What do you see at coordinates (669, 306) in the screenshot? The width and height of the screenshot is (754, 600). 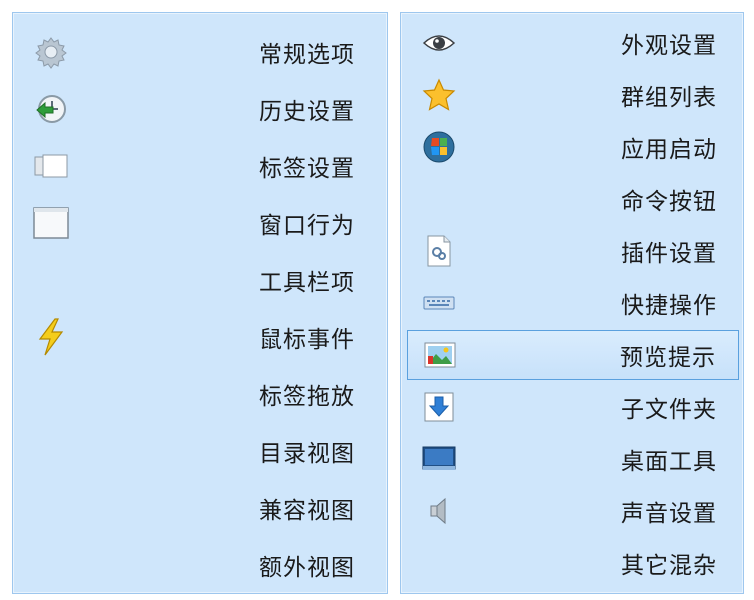 I see `menu-item-label: 快捷操作` at bounding box center [669, 306].